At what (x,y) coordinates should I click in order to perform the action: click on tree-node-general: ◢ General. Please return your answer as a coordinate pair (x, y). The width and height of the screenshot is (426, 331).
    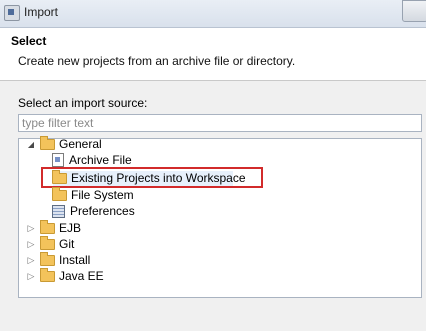
    Looking at the image, I should click on (64, 143).